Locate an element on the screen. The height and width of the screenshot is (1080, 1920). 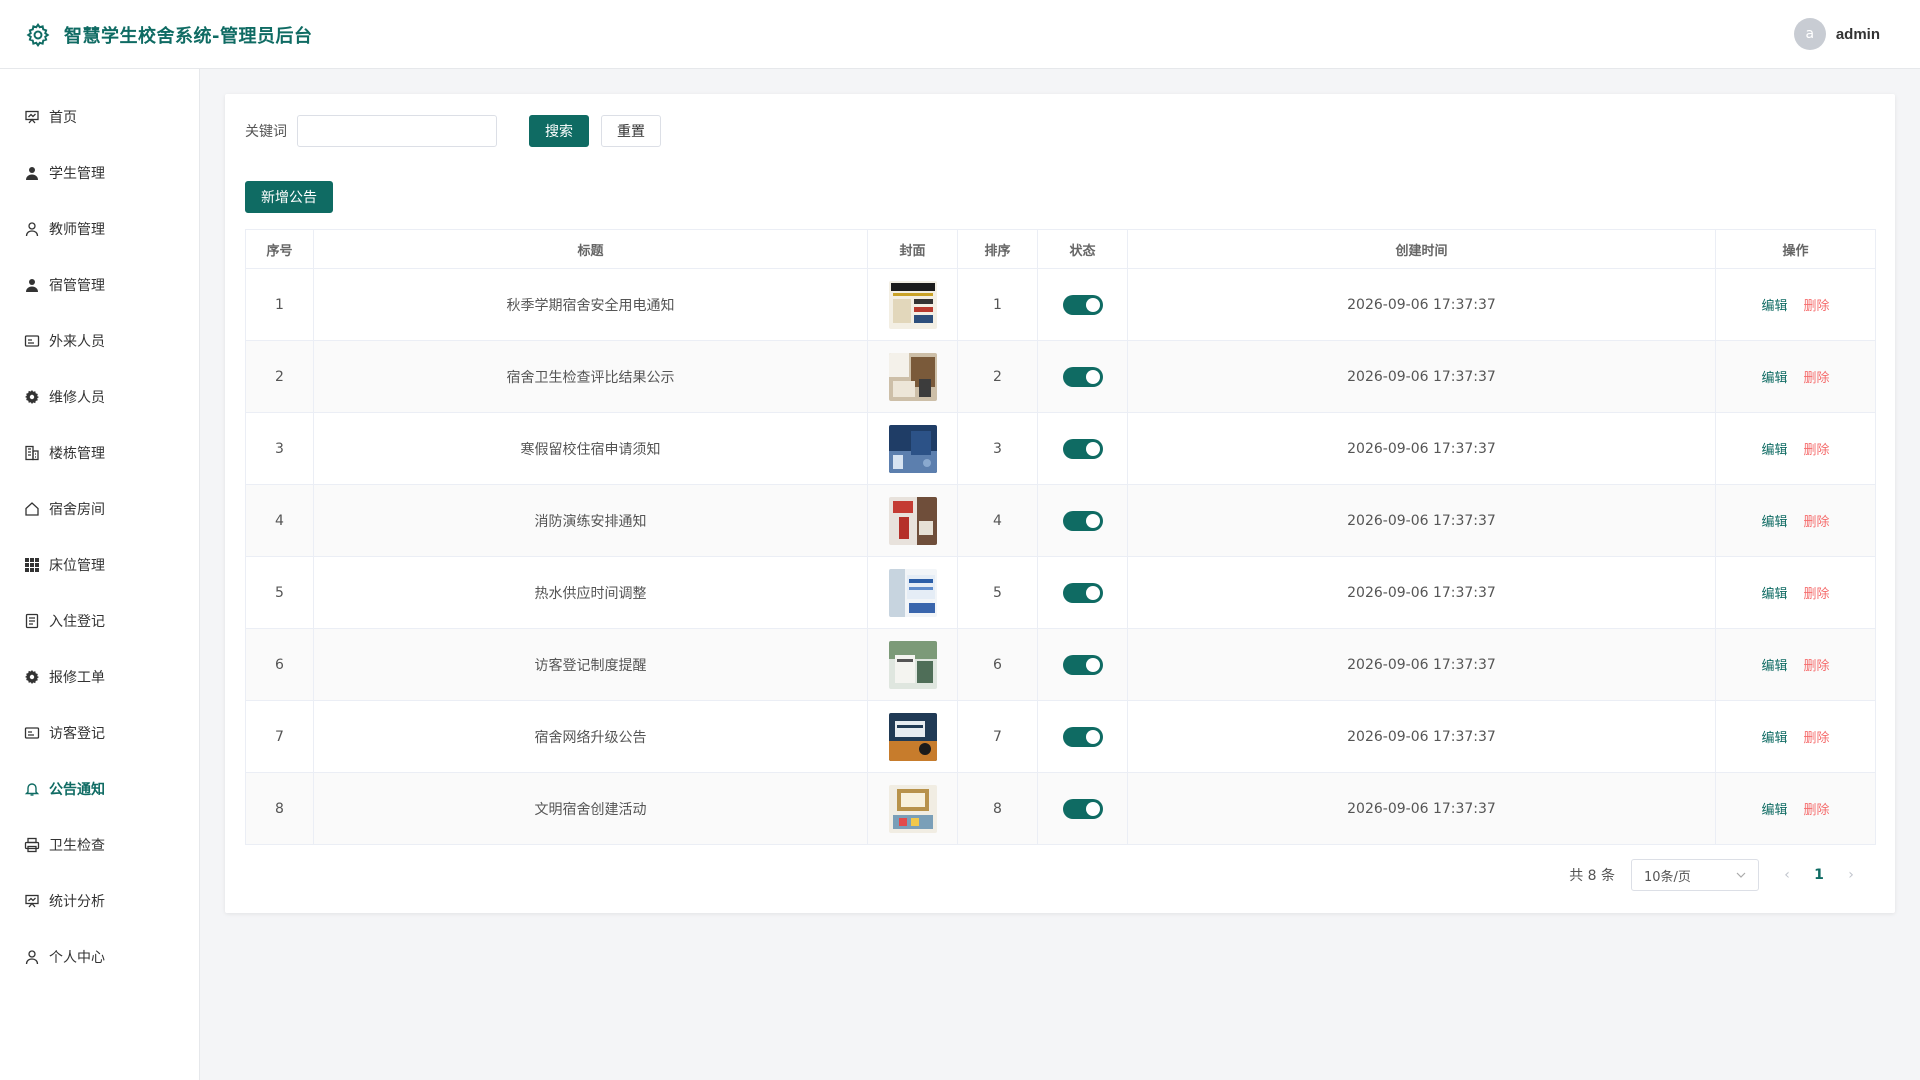
header-cover: 封面 is located at coordinates (912, 249).